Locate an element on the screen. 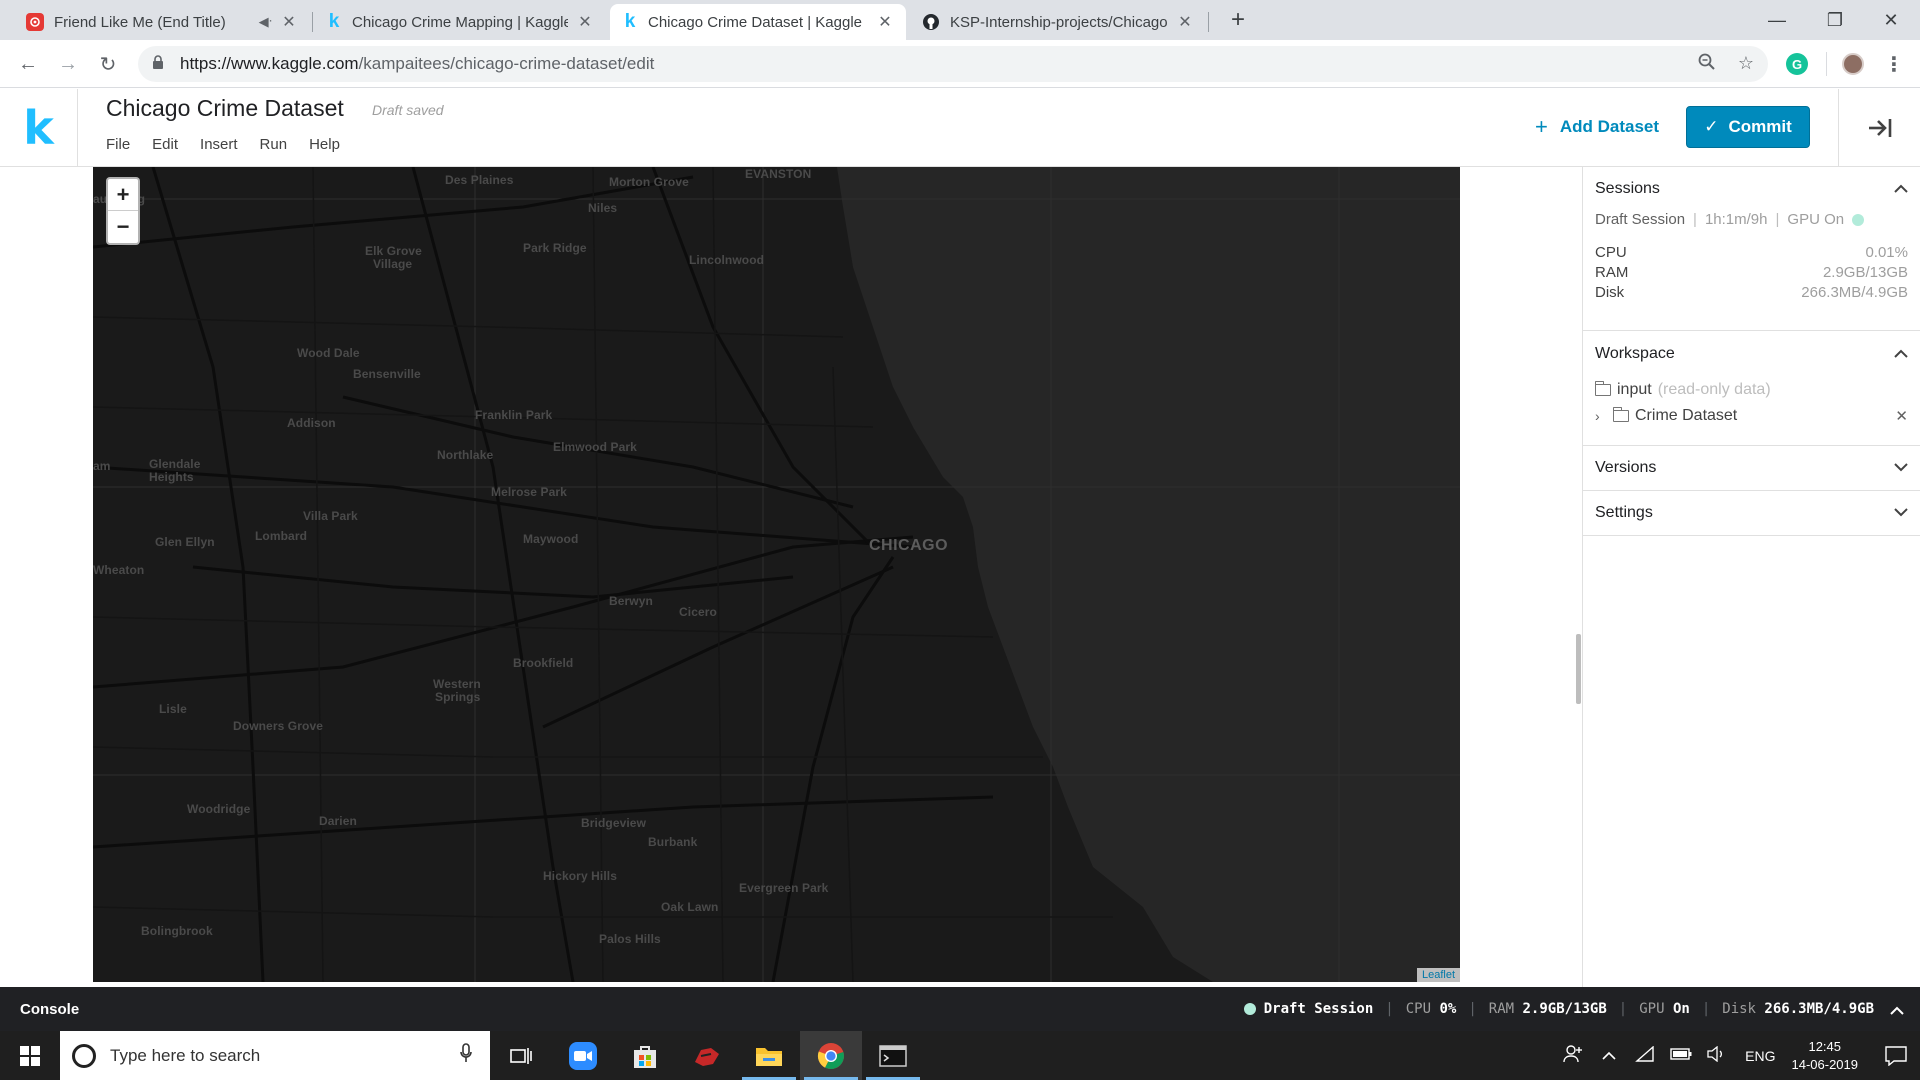  restore-icon: ❐ is located at coordinates (1835, 20).